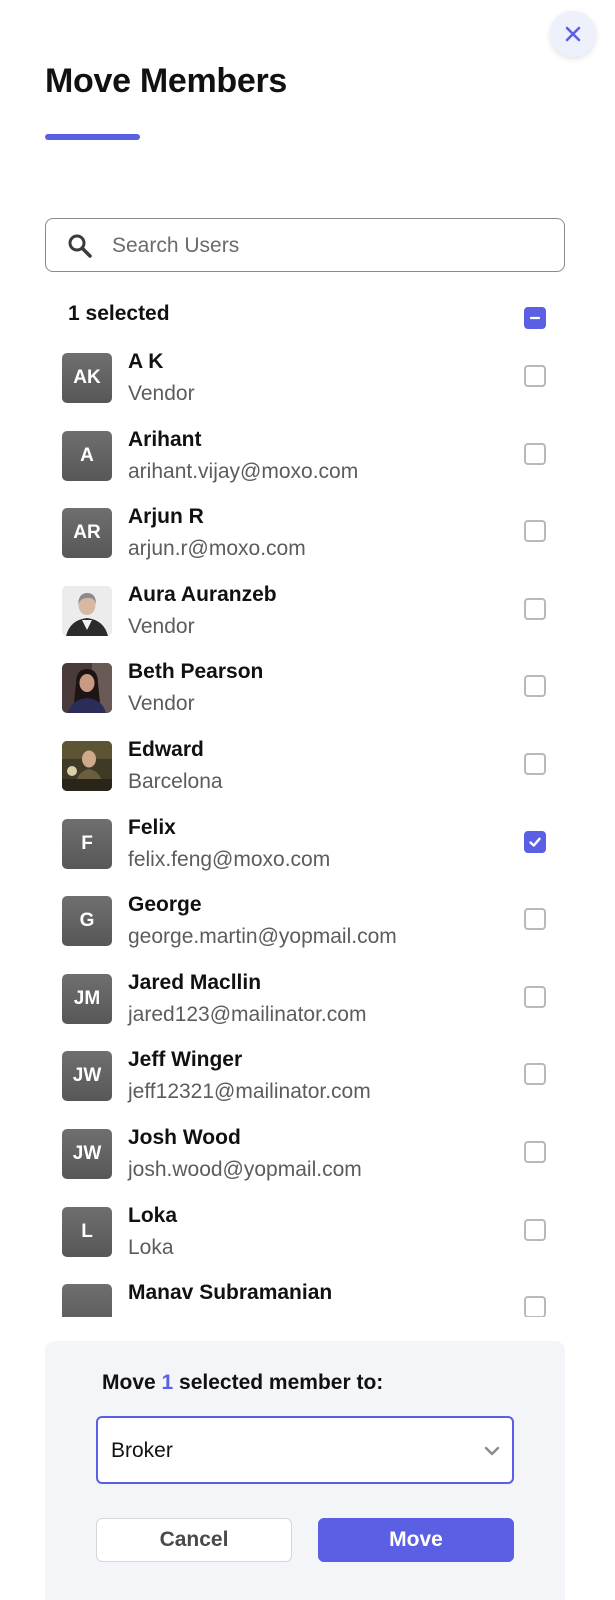  What do you see at coordinates (195, 982) in the screenshot?
I see `member-name: Jared Macllin` at bounding box center [195, 982].